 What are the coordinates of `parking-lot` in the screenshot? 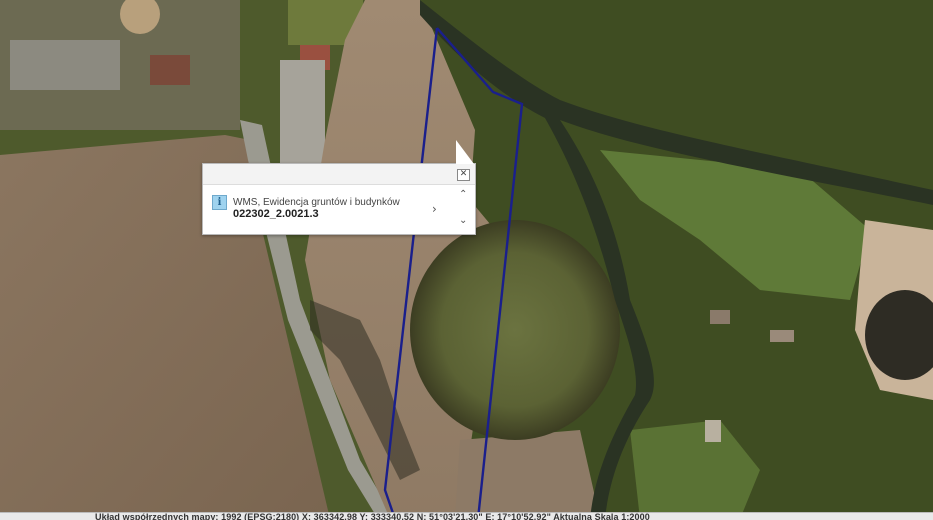 It's located at (65, 65).